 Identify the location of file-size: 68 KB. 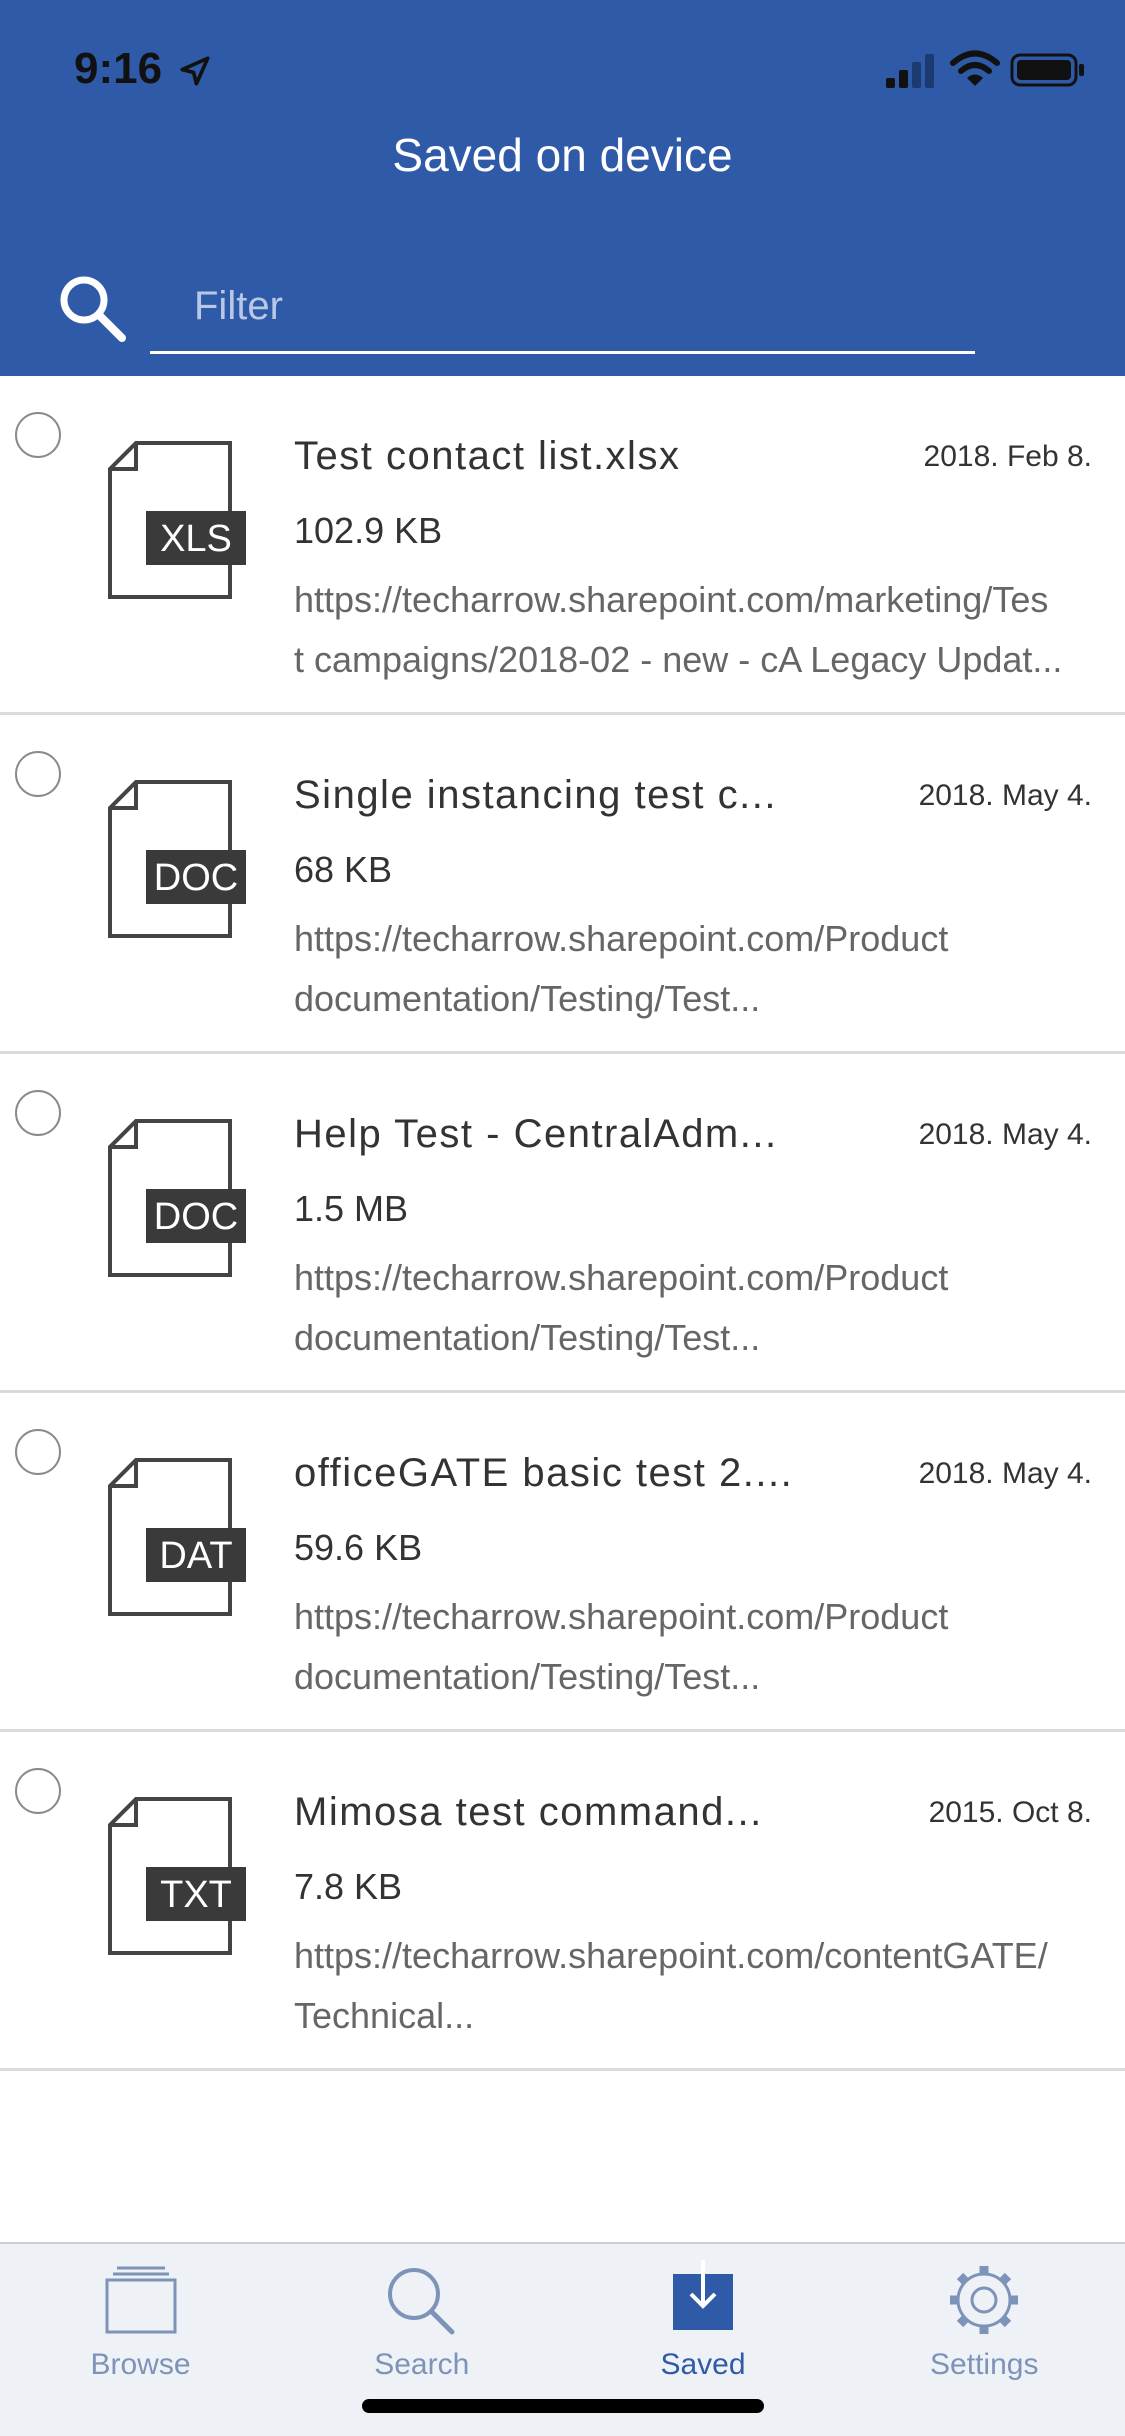
(343, 869).